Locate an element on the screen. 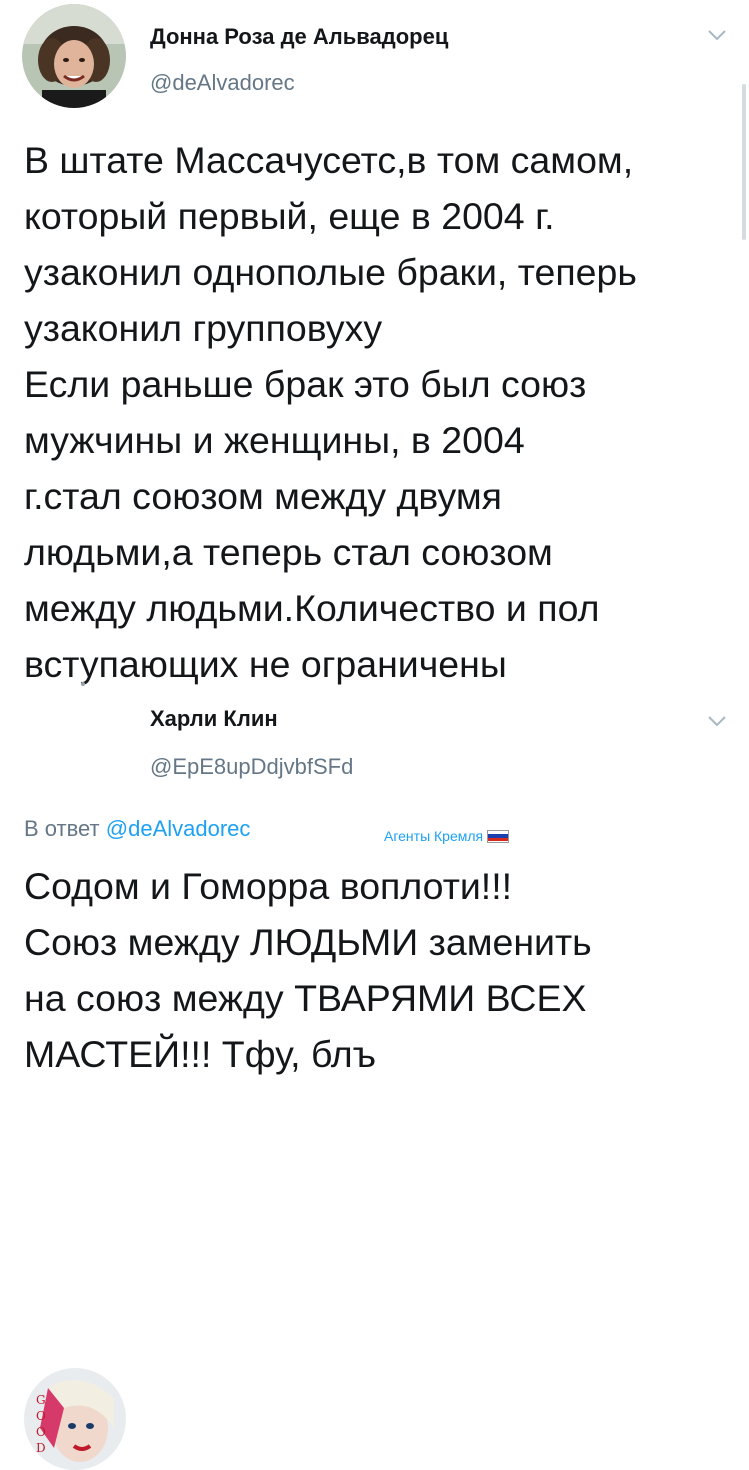 This screenshot has height=1470, width=749. author-handle: @deAlvadorec is located at coordinates (222, 83).